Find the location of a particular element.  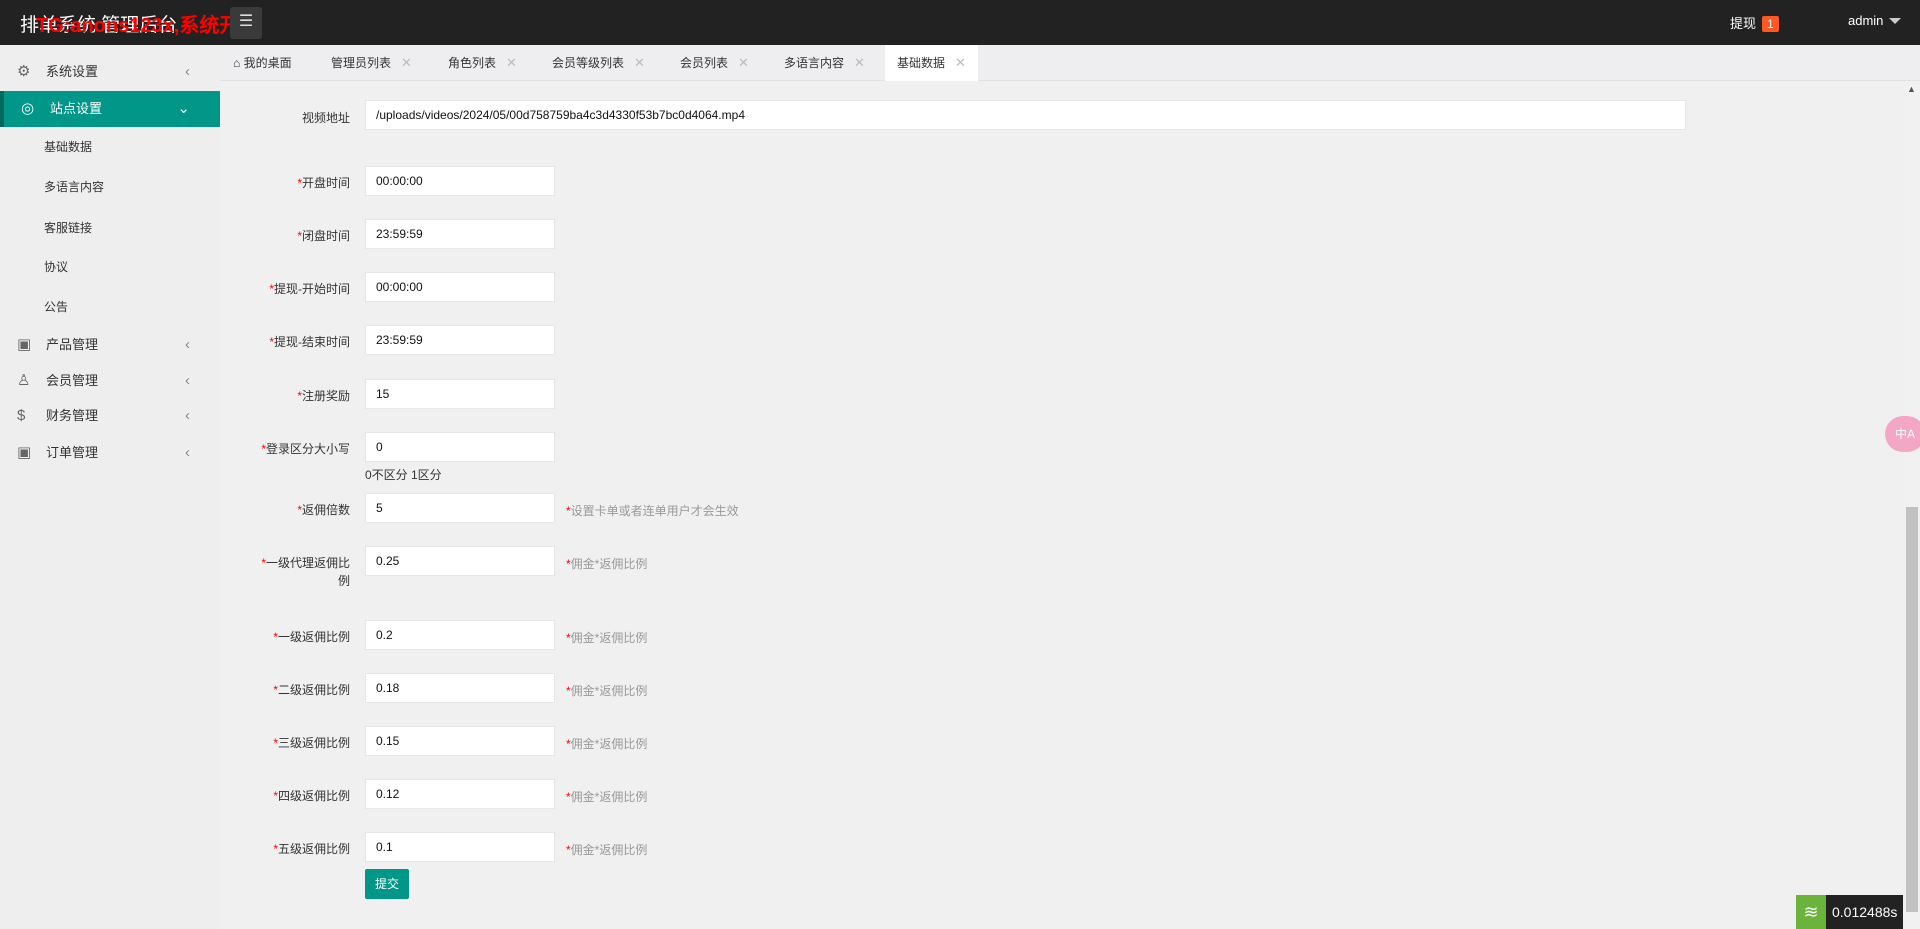

field-label: *五级返佣比例 is located at coordinates (285, 849).